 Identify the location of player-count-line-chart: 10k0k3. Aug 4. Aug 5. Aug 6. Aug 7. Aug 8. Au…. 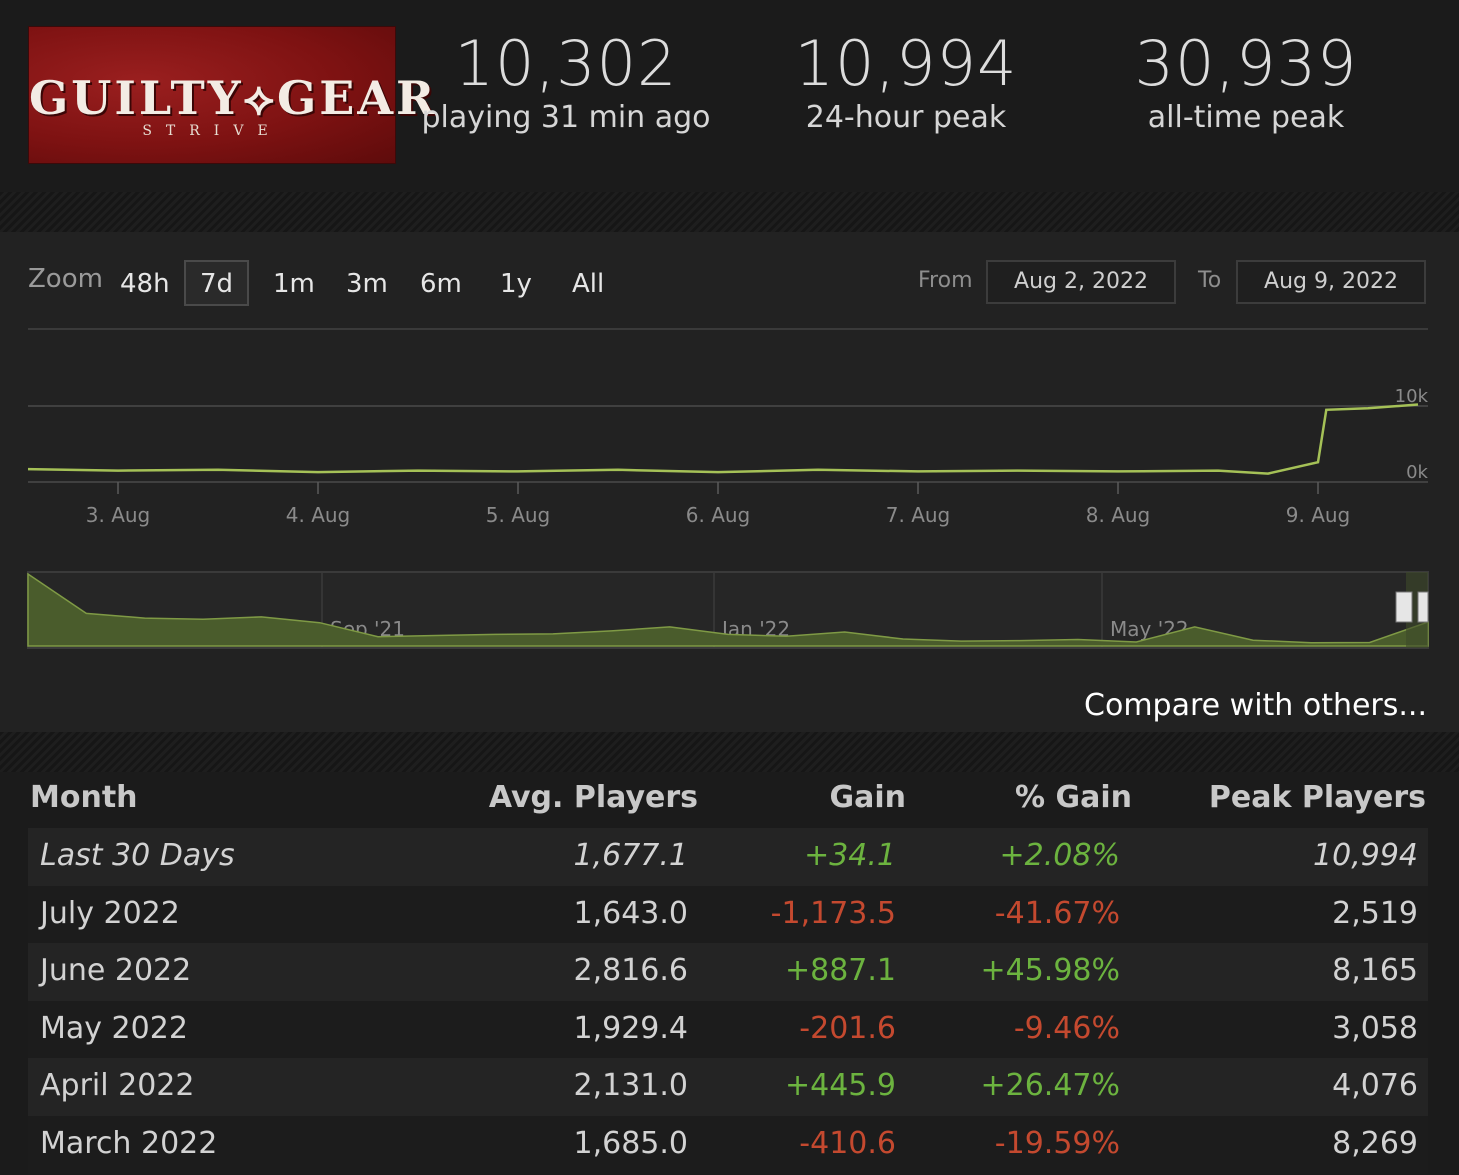
(729, 452).